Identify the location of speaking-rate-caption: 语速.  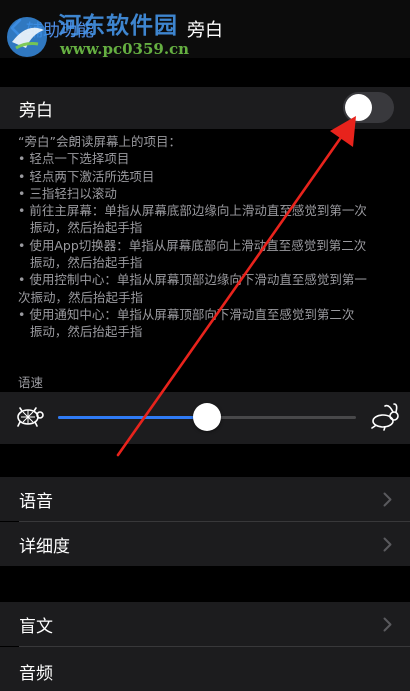
(31, 382).